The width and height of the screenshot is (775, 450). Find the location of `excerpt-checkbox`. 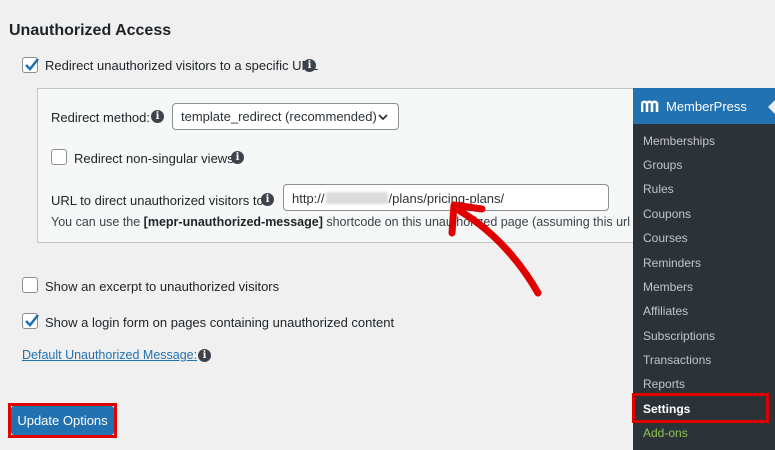

excerpt-checkbox is located at coordinates (30, 285).